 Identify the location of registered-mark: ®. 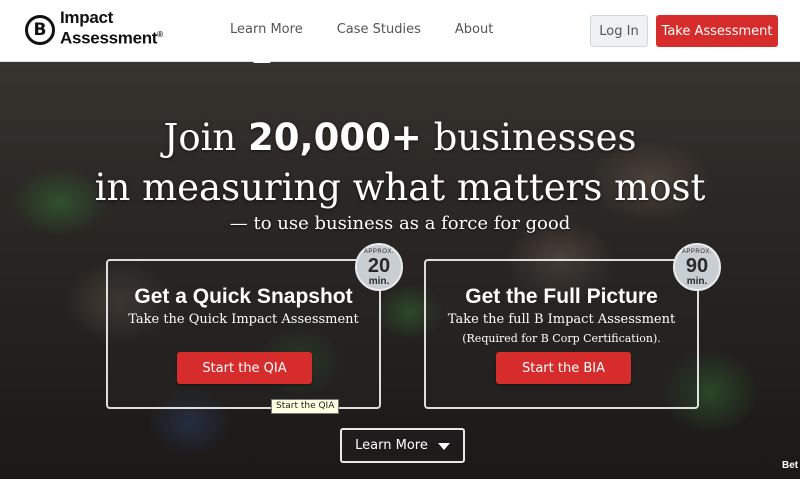
(160, 34).